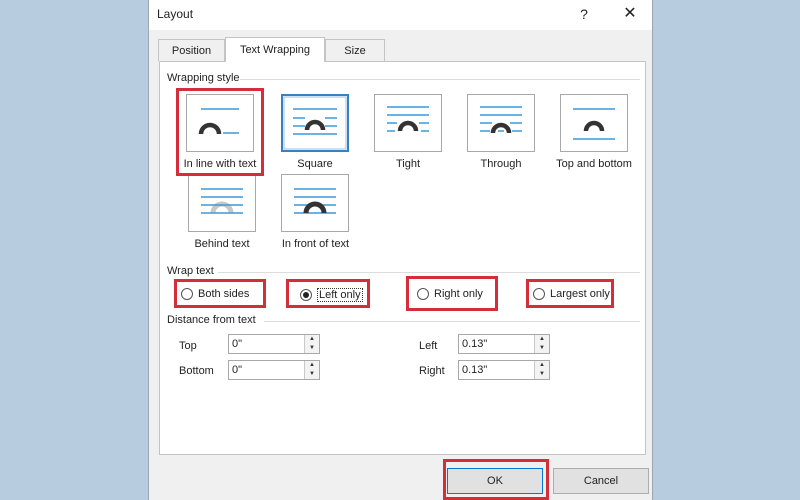 This screenshot has width=800, height=500. What do you see at coordinates (315, 244) in the screenshot?
I see `wrap-front-label: In front of text` at bounding box center [315, 244].